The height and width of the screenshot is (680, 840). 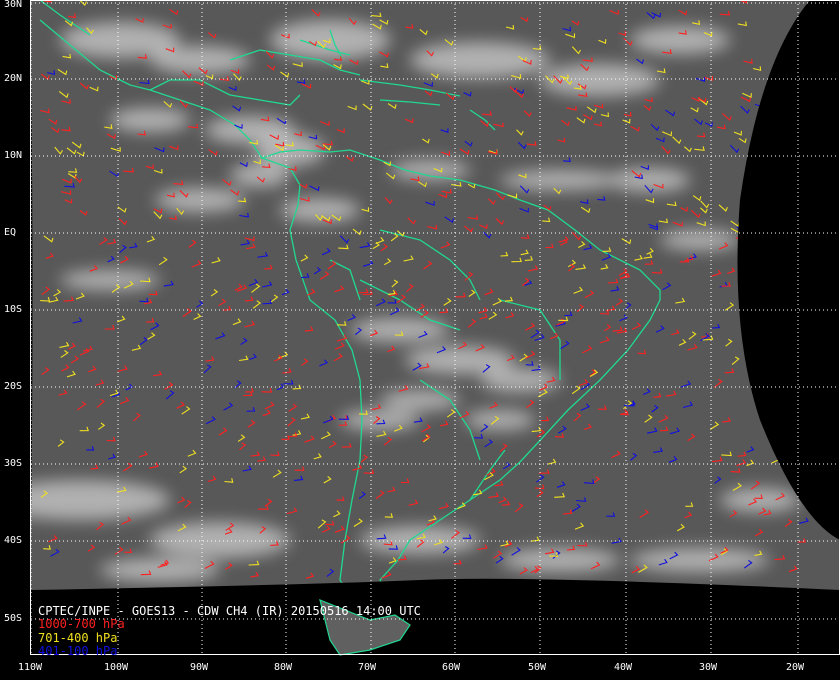 I want to click on lon-label: 80W, so click(x=283, y=667).